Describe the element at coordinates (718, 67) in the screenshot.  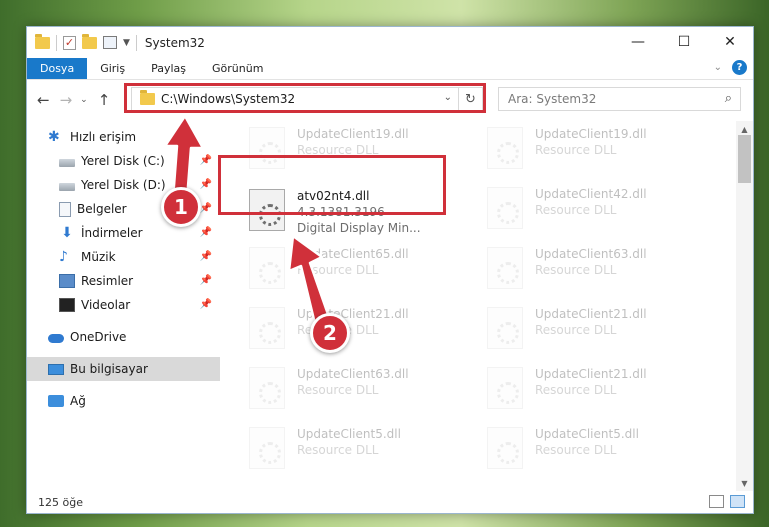
I see `expand-ribbon-icon: ⌄` at that location.